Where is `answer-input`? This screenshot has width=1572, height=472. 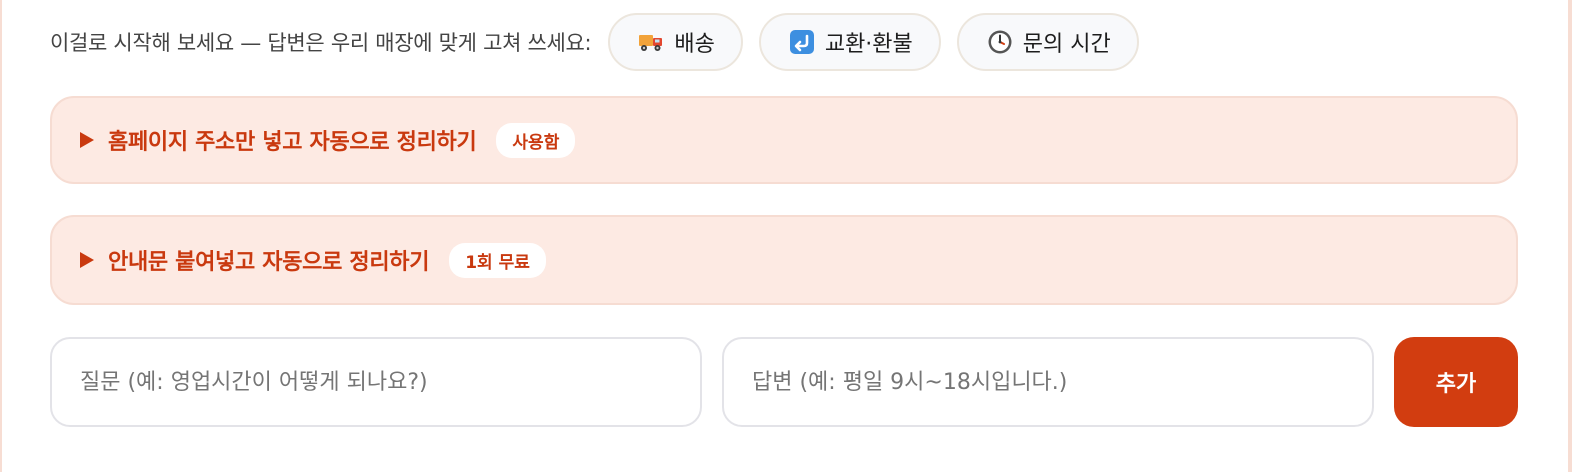 answer-input is located at coordinates (1048, 382).